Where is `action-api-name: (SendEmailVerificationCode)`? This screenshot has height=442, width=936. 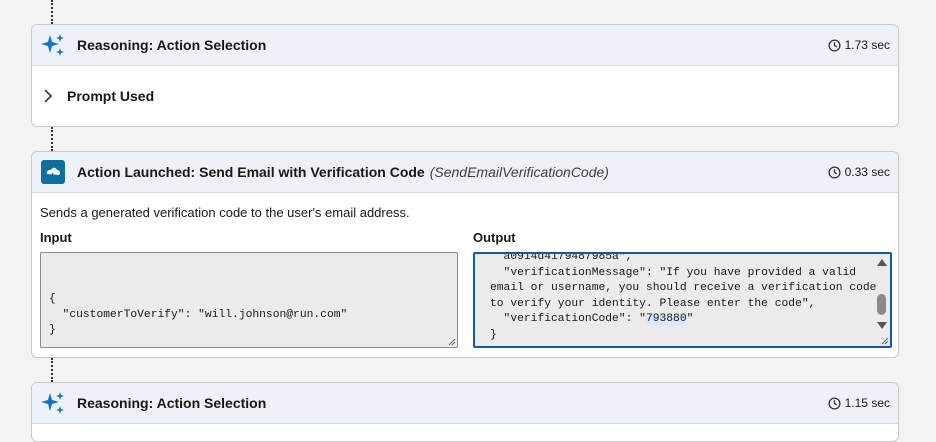
action-api-name: (SendEmailVerificationCode) is located at coordinates (519, 172).